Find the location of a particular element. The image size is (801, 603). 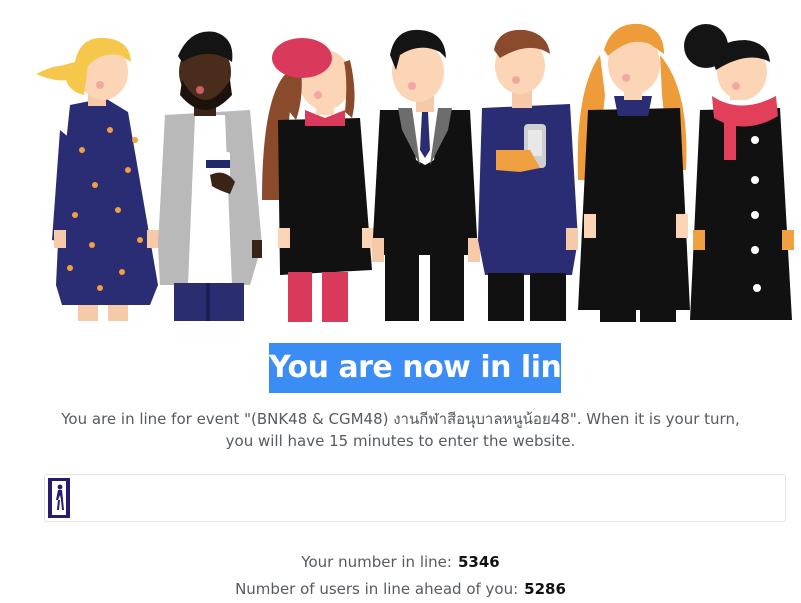

queue-progress-fill is located at coordinates (59, 498).